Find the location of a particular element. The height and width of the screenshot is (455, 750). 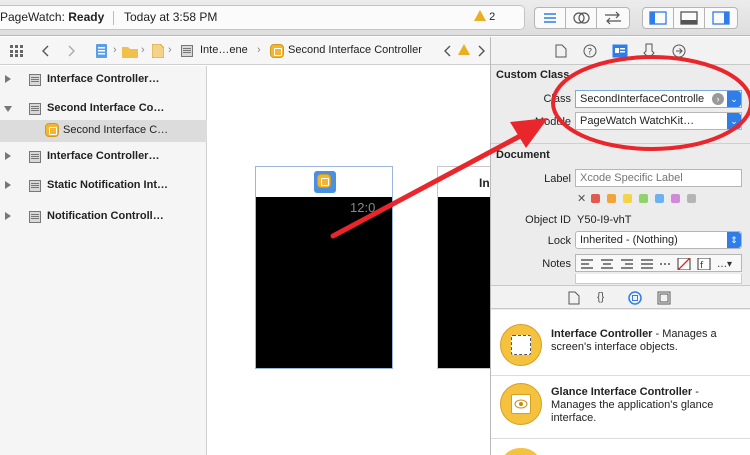

navigator-panel-icon is located at coordinates (658, 18).